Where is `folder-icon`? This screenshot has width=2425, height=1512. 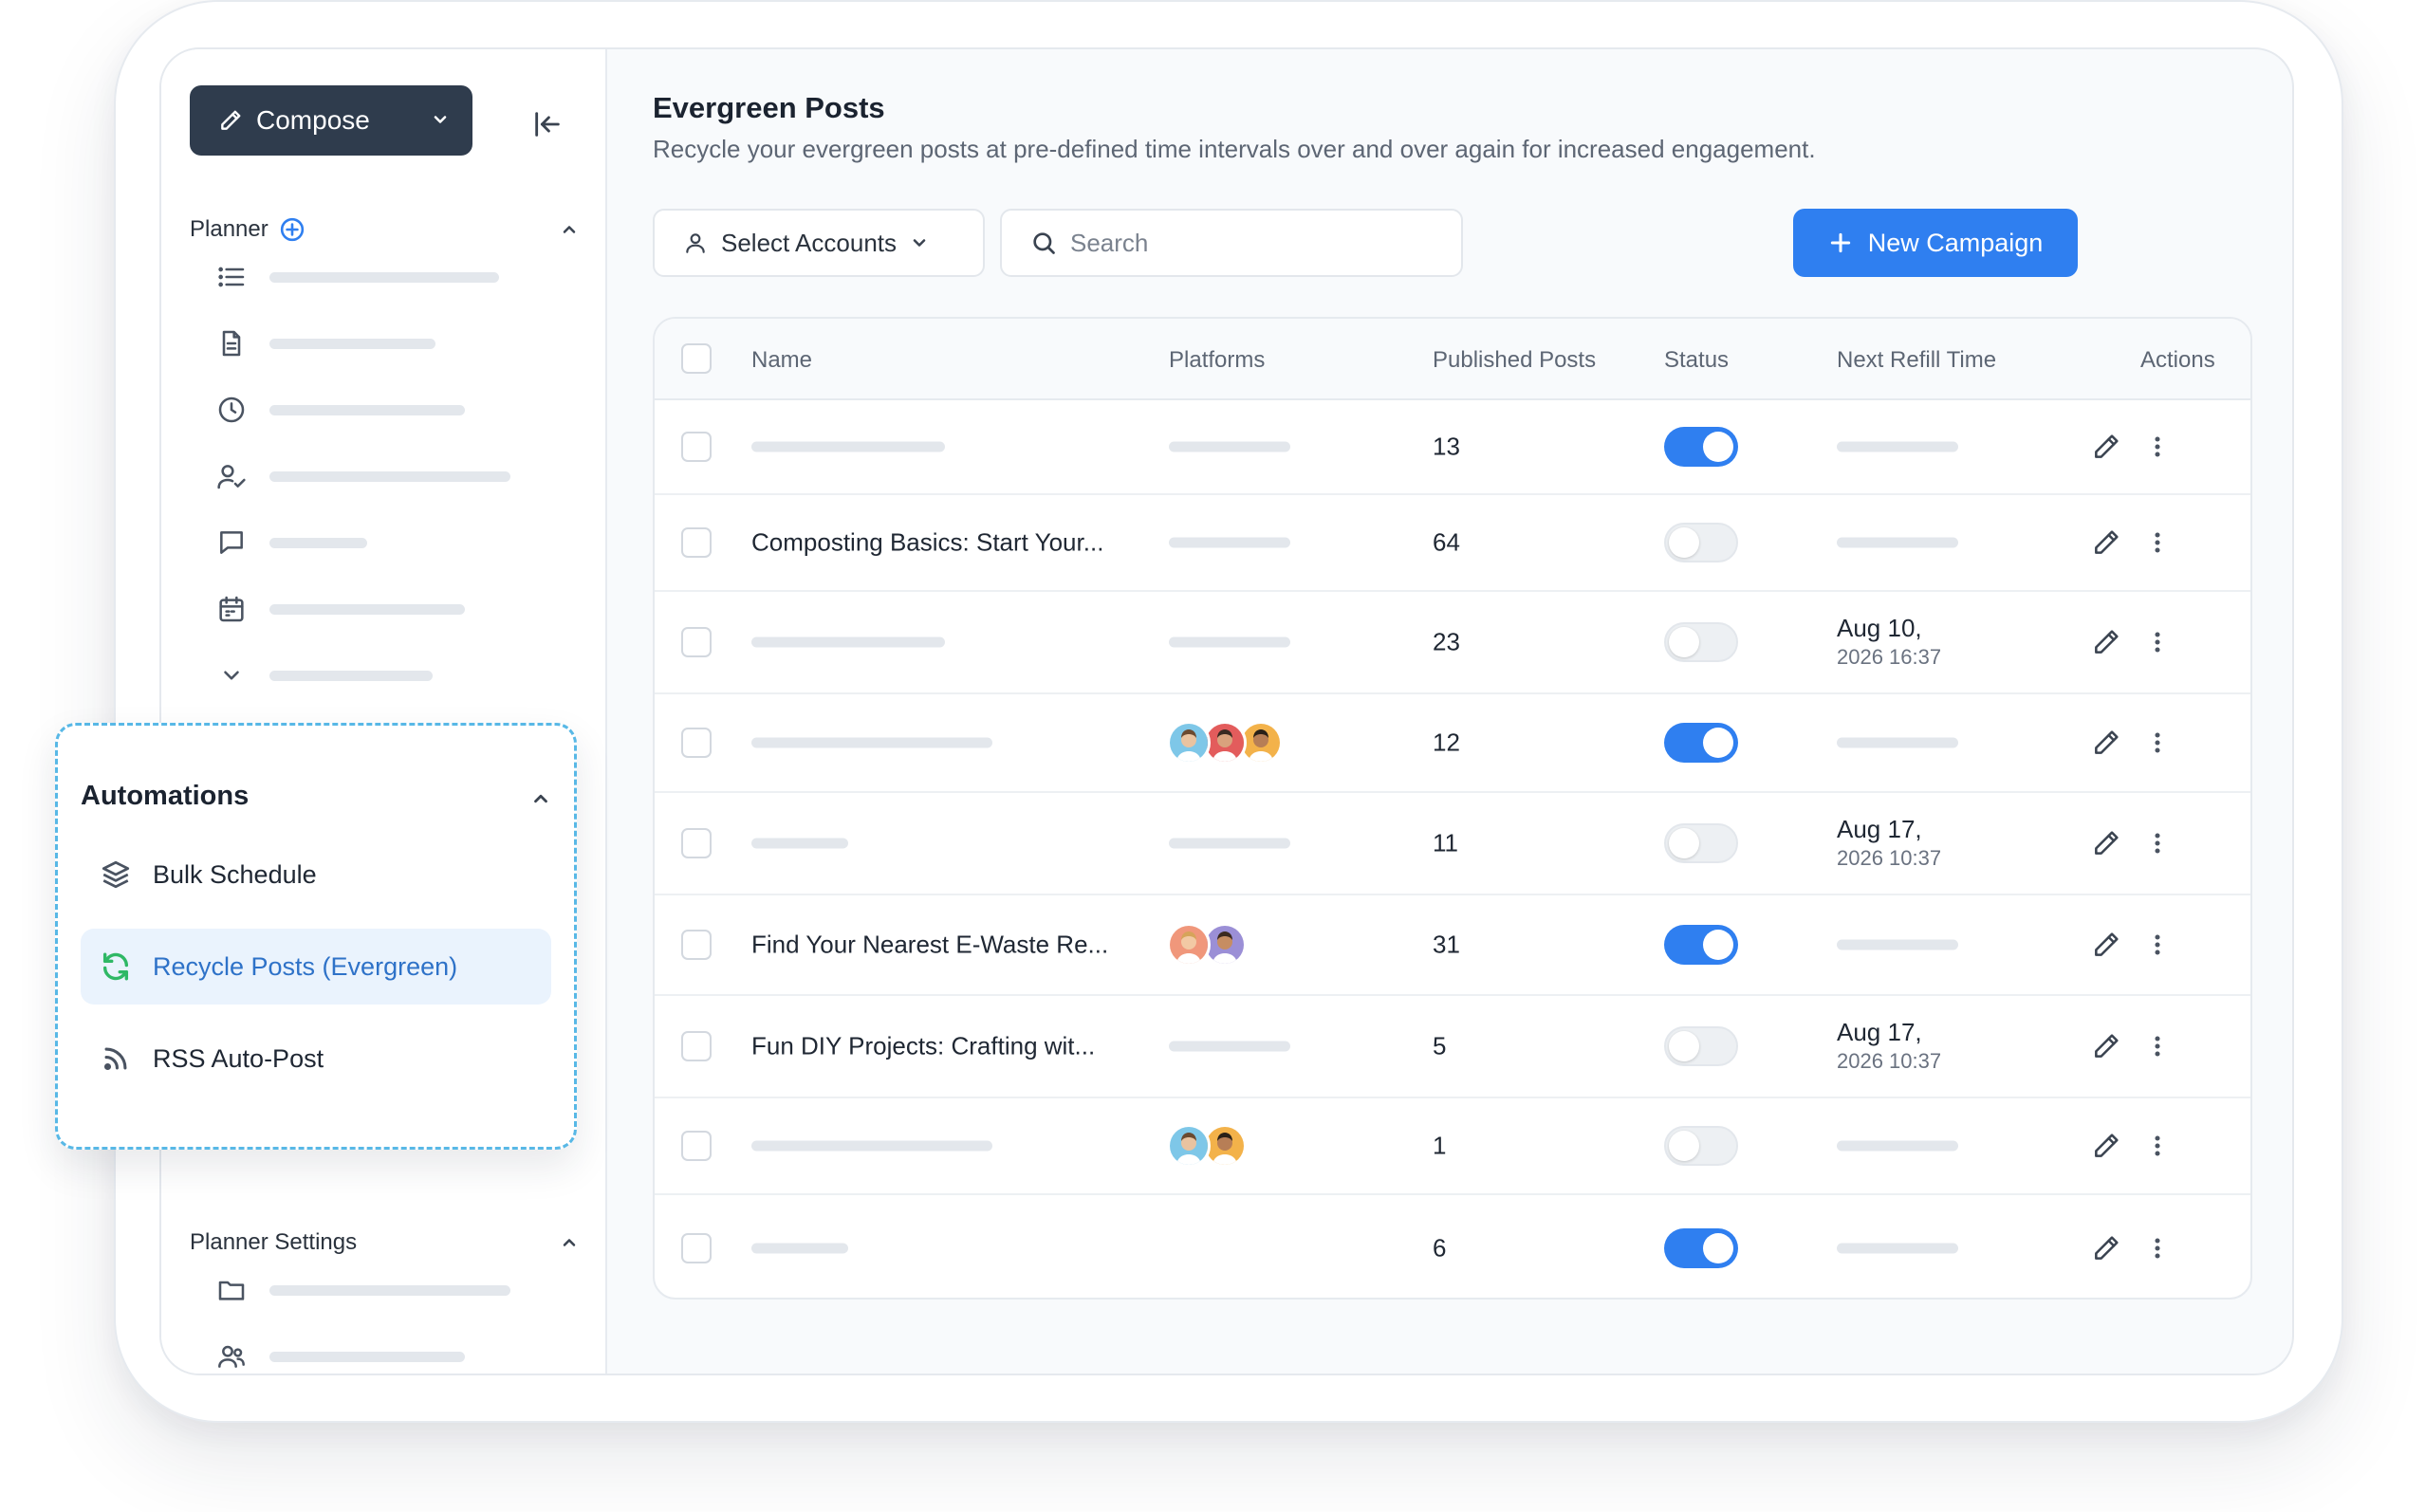
folder-icon is located at coordinates (231, 1290).